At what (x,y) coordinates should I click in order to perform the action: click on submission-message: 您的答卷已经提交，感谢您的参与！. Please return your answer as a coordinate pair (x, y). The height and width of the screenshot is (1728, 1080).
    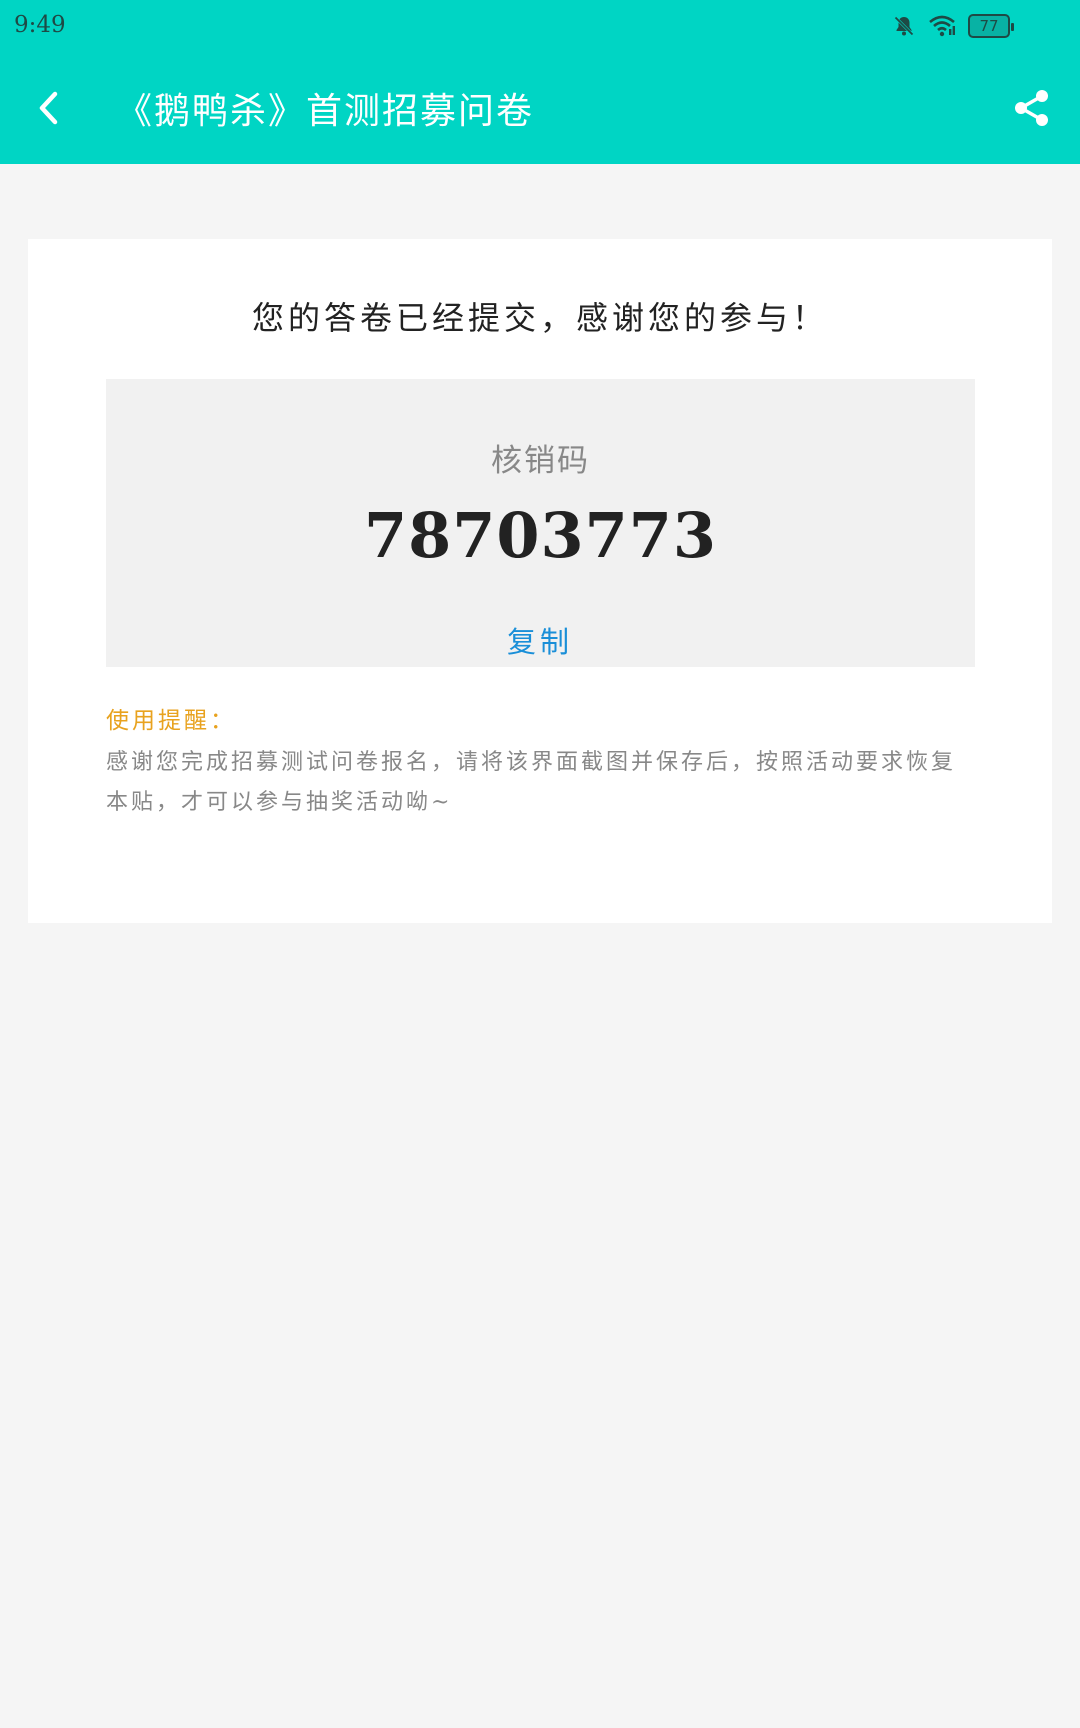
    Looking at the image, I should click on (539, 318).